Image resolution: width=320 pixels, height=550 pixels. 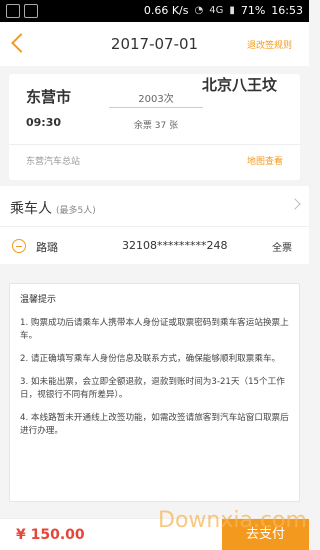 What do you see at coordinates (38, 300) in the screenshot?
I see `tips-title: 温馨提示` at bounding box center [38, 300].